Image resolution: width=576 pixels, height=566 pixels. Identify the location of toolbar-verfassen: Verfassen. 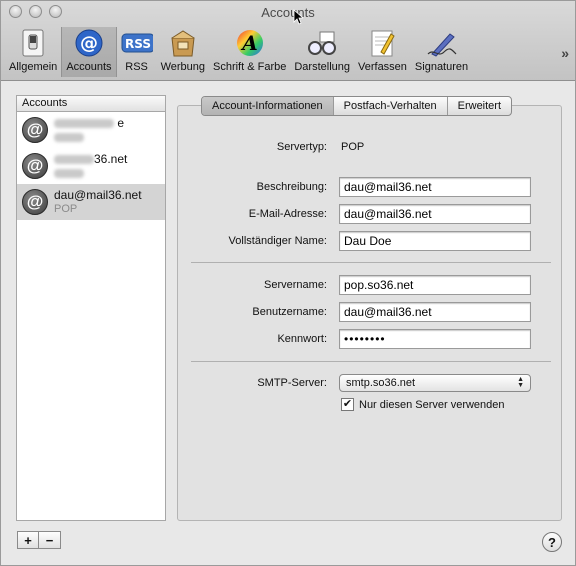
(382, 52).